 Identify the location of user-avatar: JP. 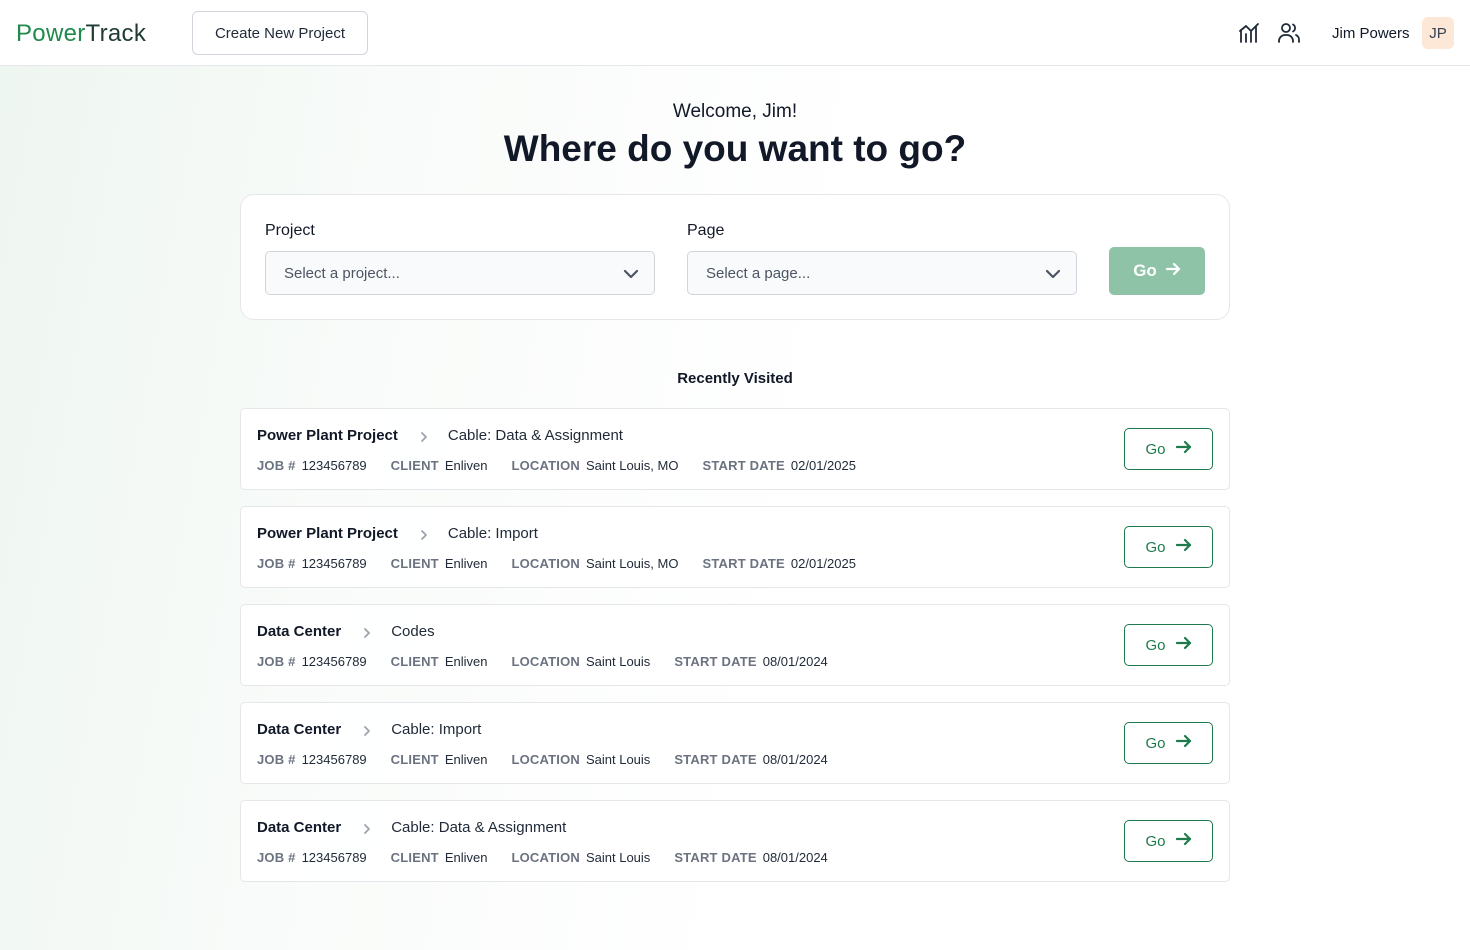
(1438, 33).